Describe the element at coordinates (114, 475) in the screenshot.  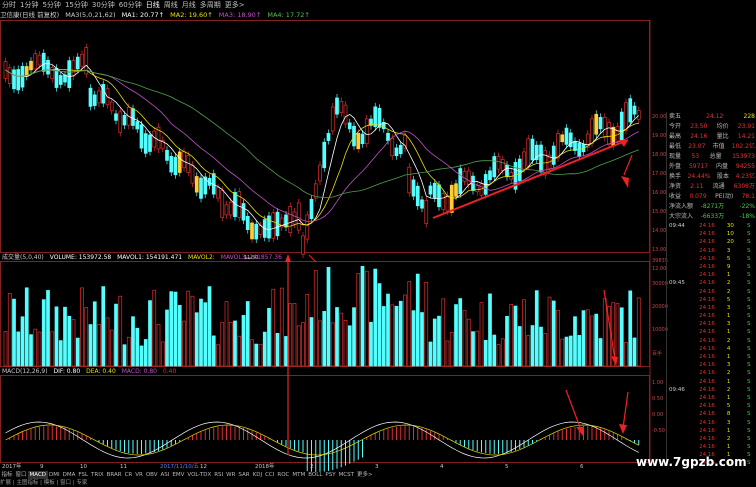
I see `indicator-tab-7: BRAR` at that location.